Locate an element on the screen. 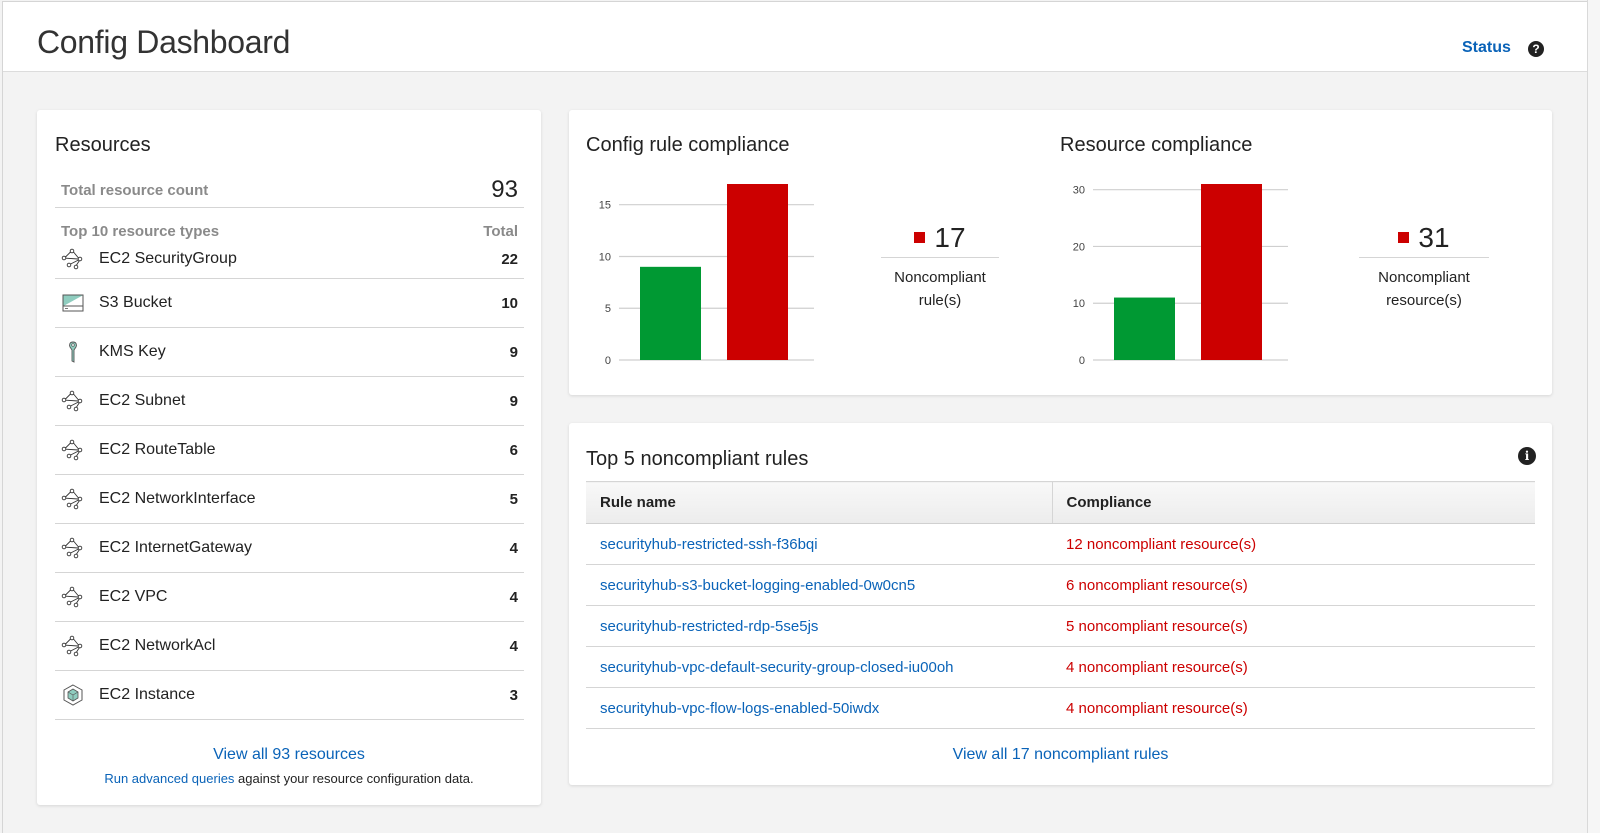 The image size is (1600, 833). resource-type-count: 5 is located at coordinates (513, 499).